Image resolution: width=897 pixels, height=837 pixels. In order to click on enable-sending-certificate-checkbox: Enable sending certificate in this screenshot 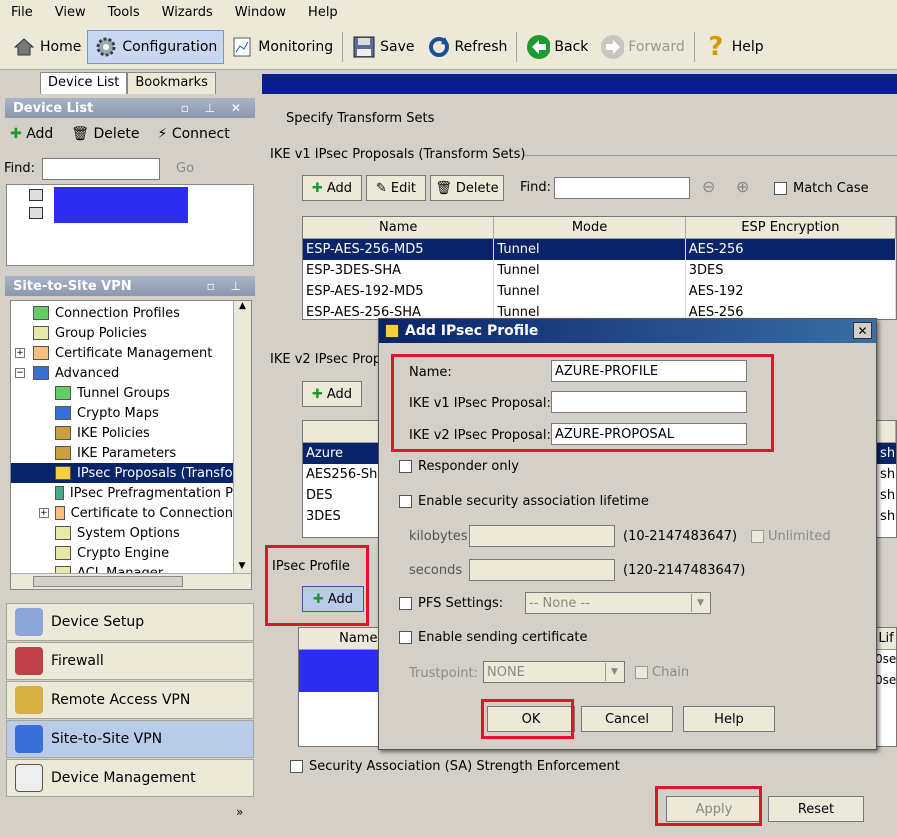, I will do `click(493, 637)`.